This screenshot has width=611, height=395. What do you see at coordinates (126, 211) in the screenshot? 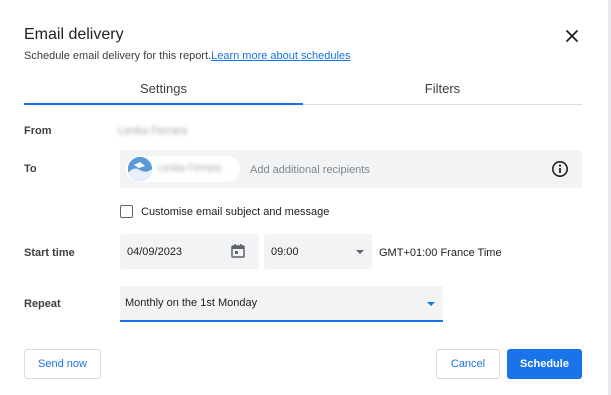
I see `customise-checkbox` at bounding box center [126, 211].